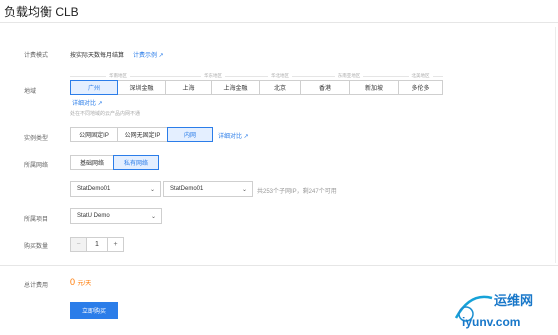 This screenshot has height=335, width=558. I want to click on region-option-singapore: 新加坡, so click(374, 87).